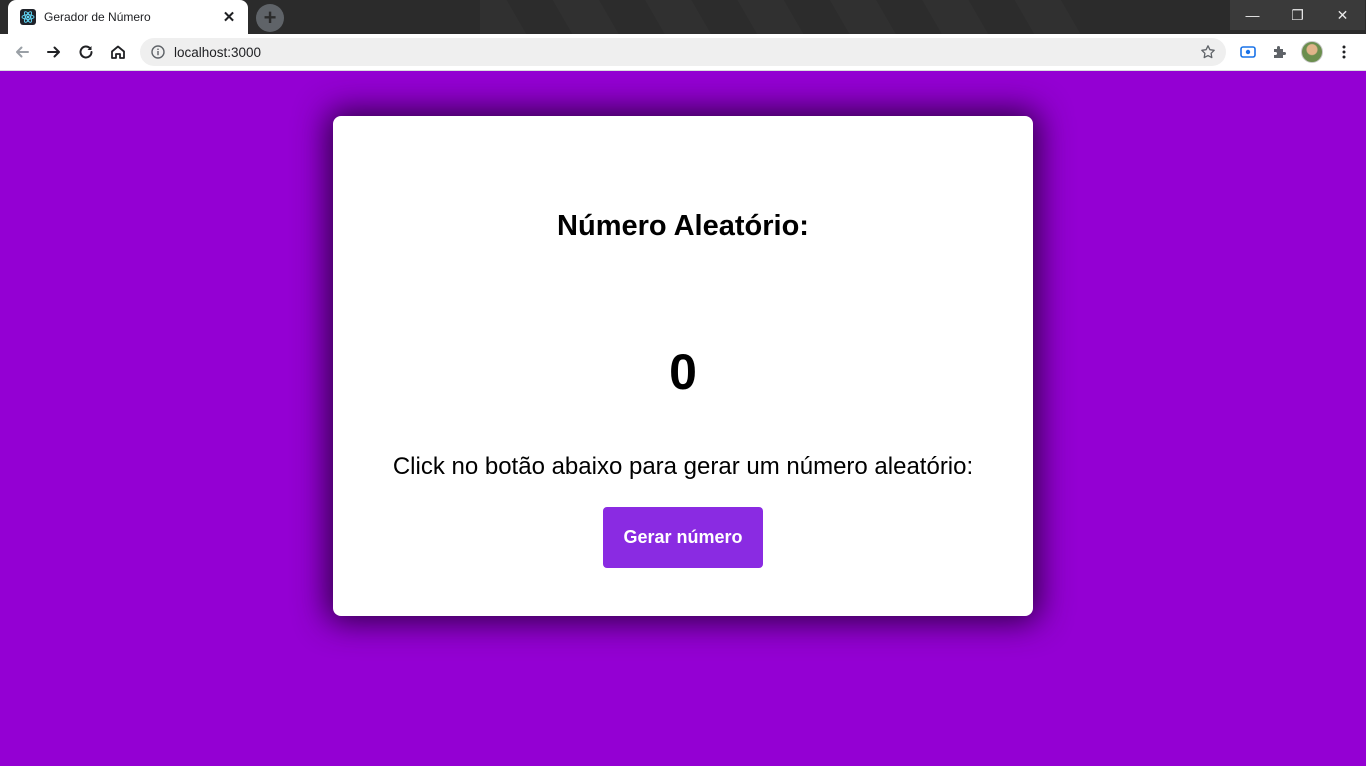  I want to click on address-bar: localhost:3000, so click(683, 52).